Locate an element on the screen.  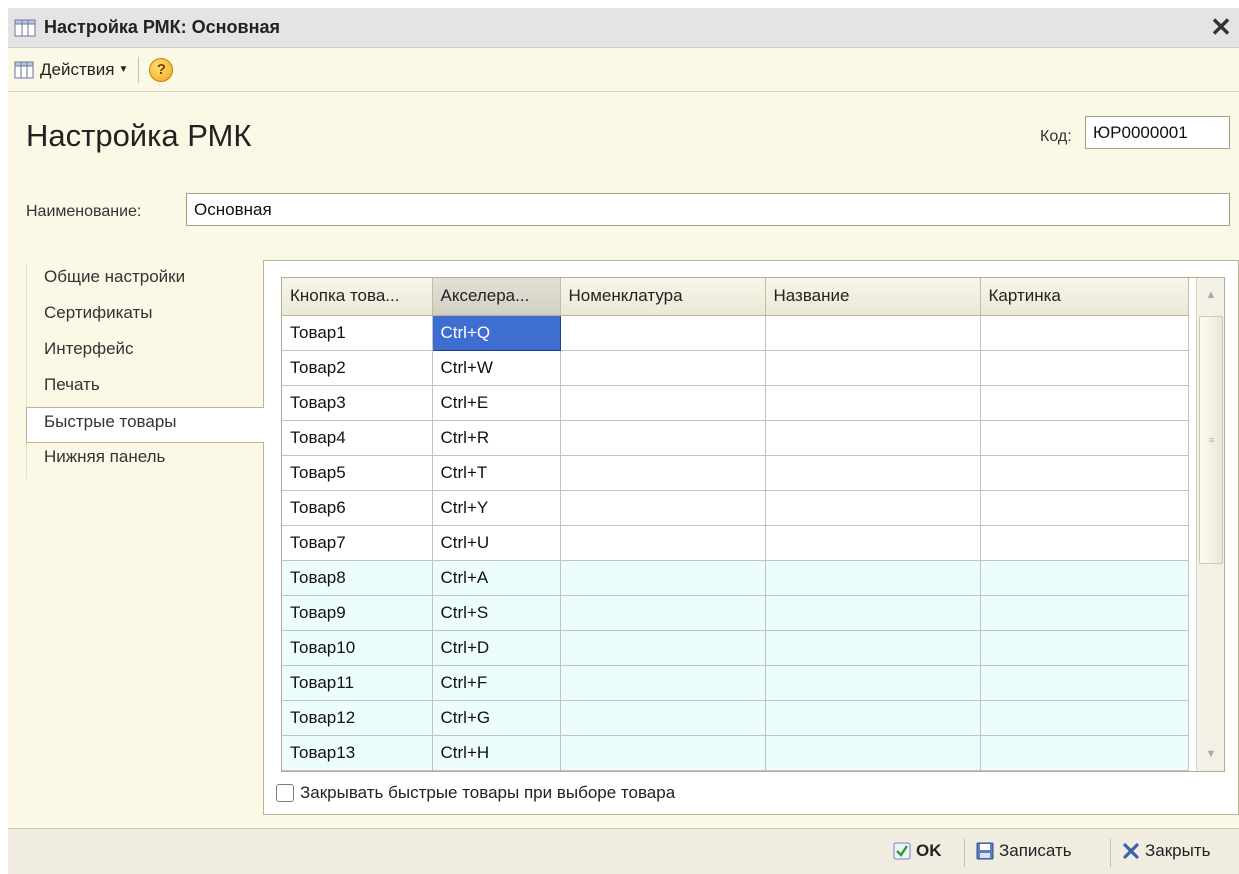
close-icon: ✕ is located at coordinates (1221, 27).